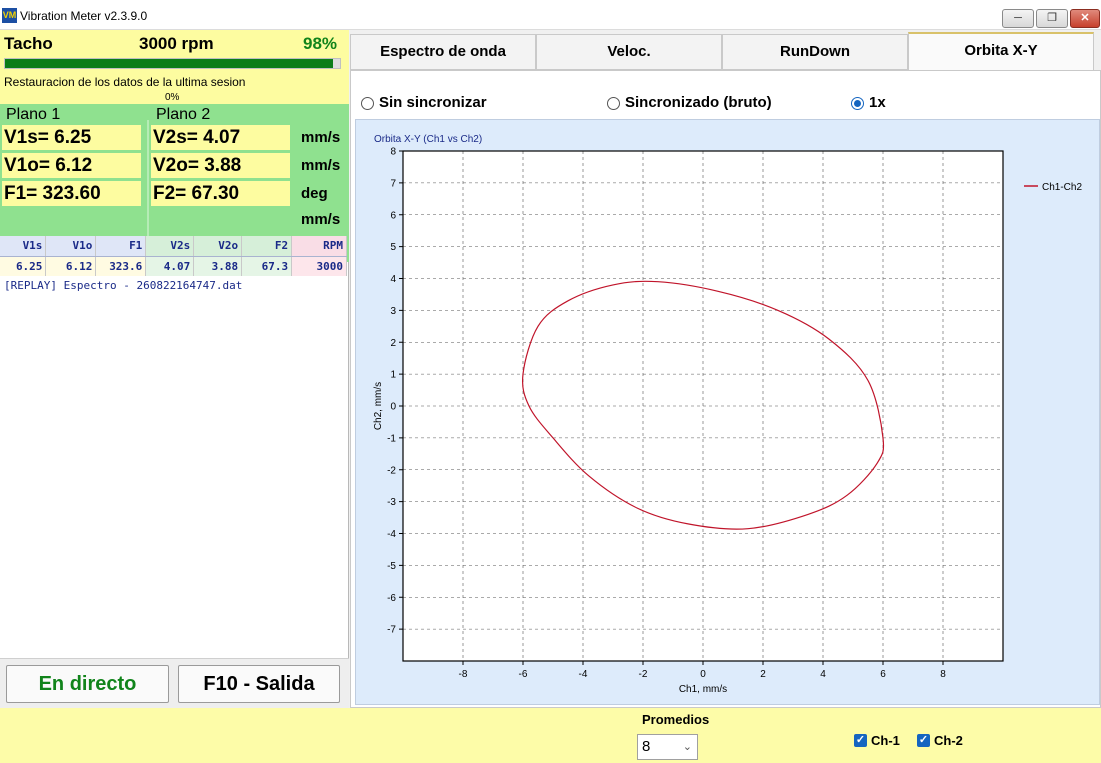 This screenshot has height=763, width=1101. Describe the element at coordinates (220, 193) in the screenshot. I see `f2-value: F2= 67.30` at that location.